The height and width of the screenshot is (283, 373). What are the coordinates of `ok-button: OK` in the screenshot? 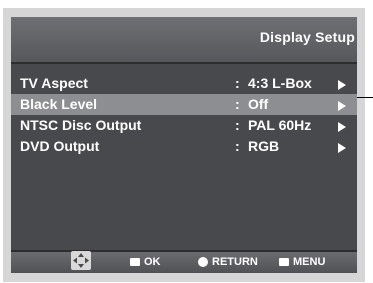 It's located at (145, 262).